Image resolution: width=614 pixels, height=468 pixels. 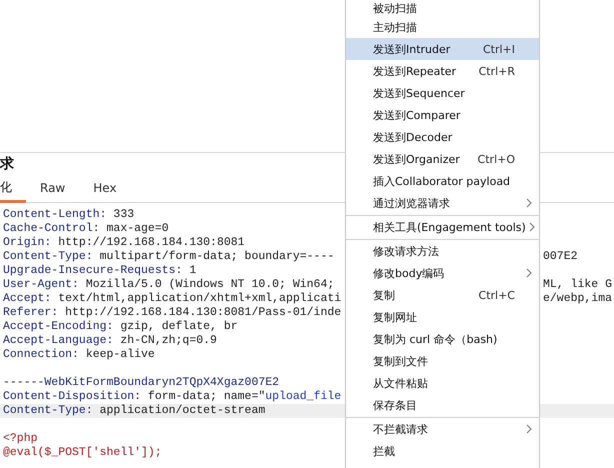 I want to click on code-line: User-Agent: Mozilla/5.0 (Windows NT 10.0; Win64;, so click(x=169, y=285).